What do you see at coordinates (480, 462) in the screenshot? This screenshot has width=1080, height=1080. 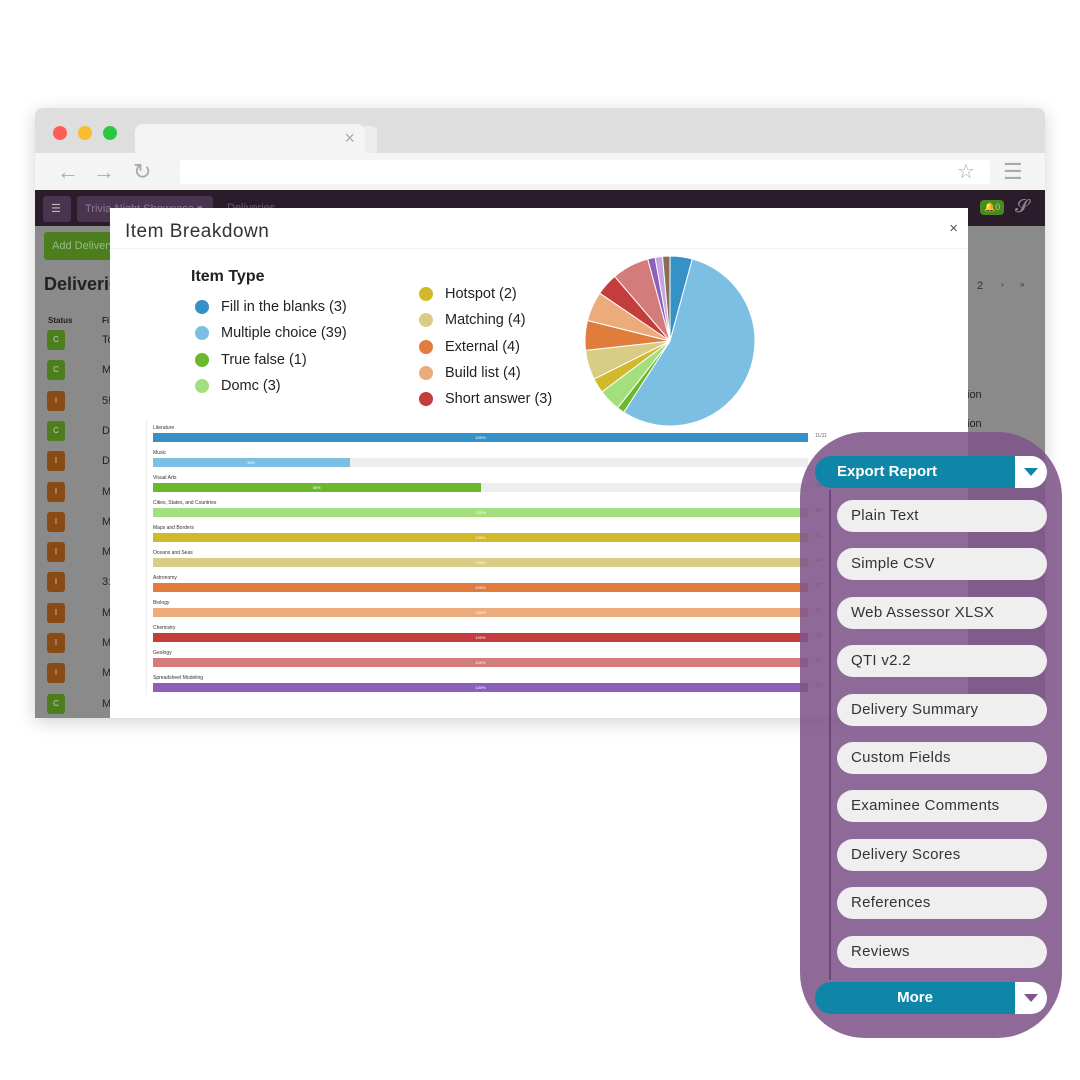 I see `bar-track: 30%` at bounding box center [480, 462].